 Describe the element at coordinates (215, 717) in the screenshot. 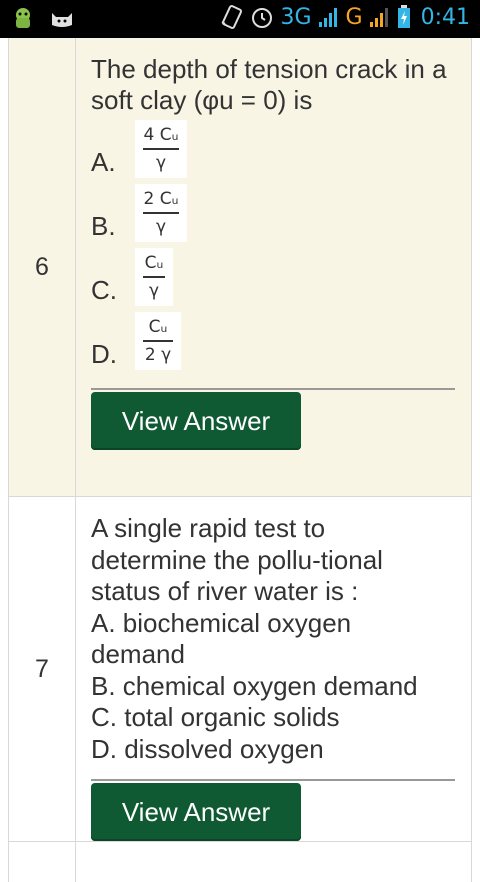

I see `option-line: C. total organic solids` at that location.